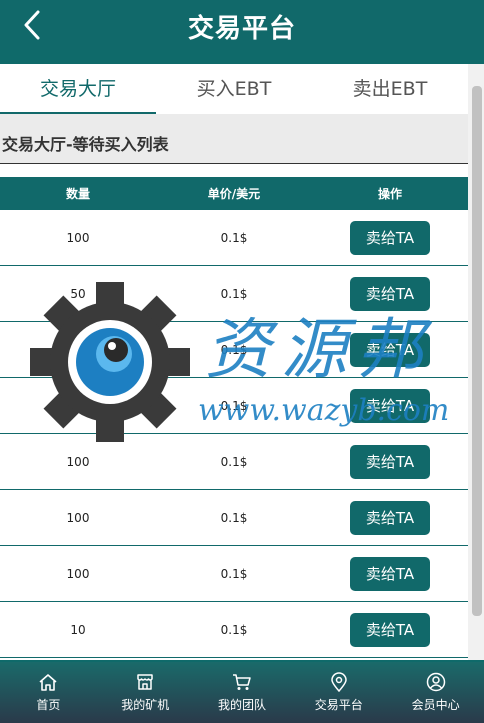 This screenshot has width=484, height=723. I want to click on store-icon, so click(145, 682).